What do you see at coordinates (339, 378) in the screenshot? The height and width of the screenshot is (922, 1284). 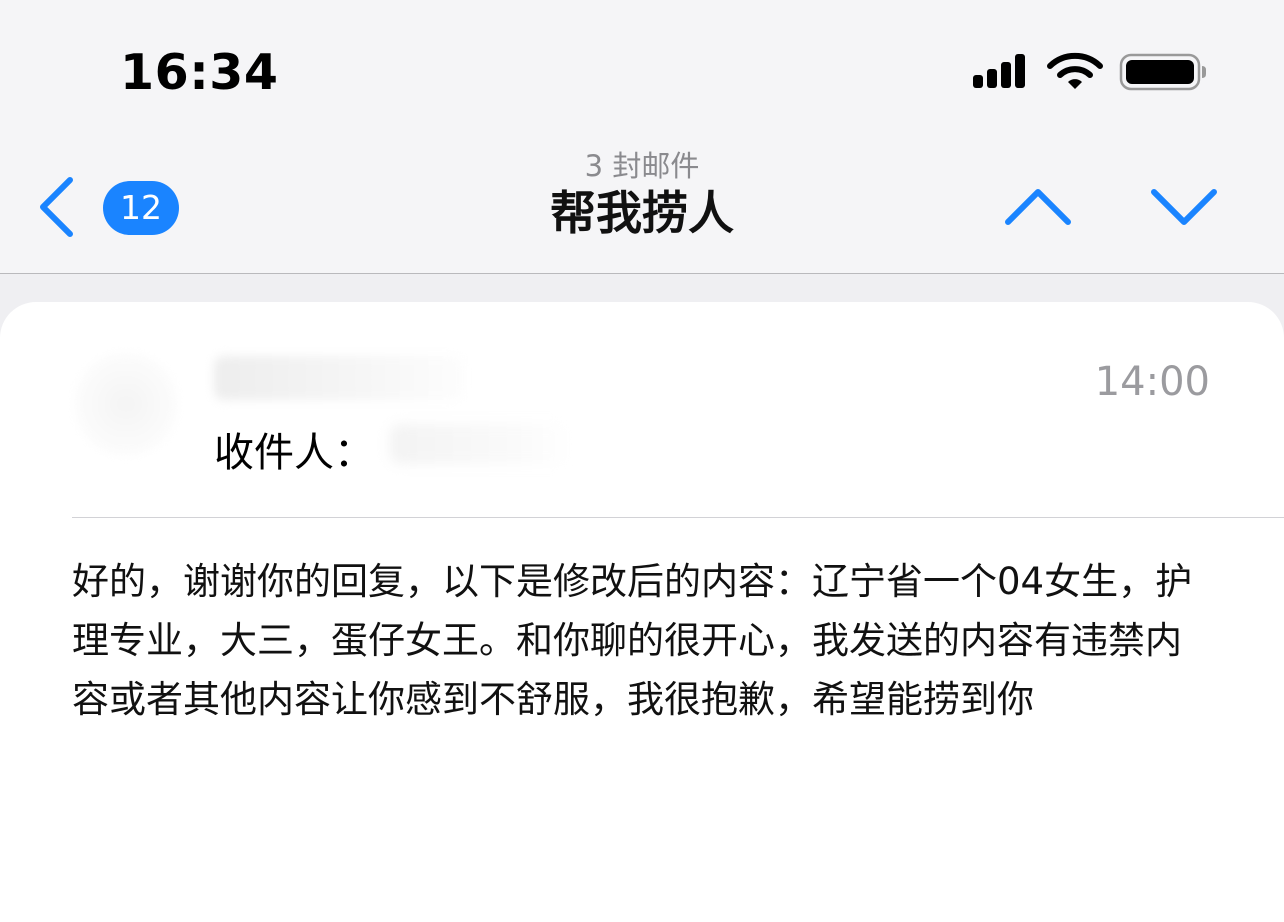 I see `sender-name` at bounding box center [339, 378].